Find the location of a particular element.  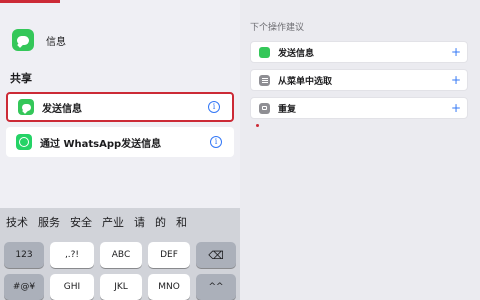

selection-highlight-edge is located at coordinates (30, 1).